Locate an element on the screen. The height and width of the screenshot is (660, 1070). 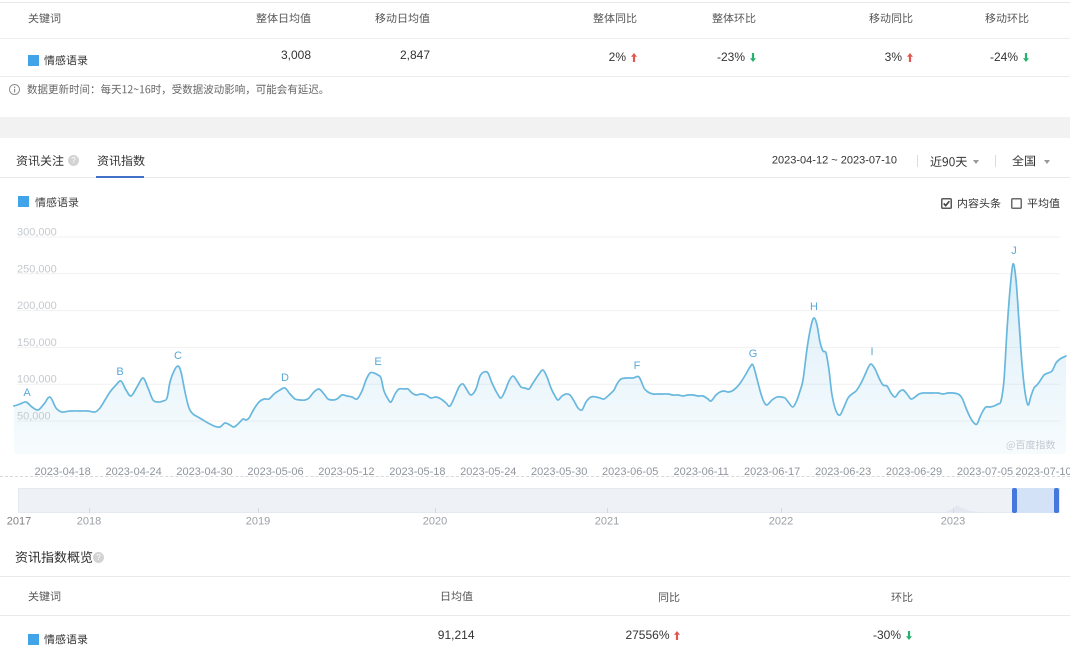
svg-text: B is located at coordinates (119, 372).